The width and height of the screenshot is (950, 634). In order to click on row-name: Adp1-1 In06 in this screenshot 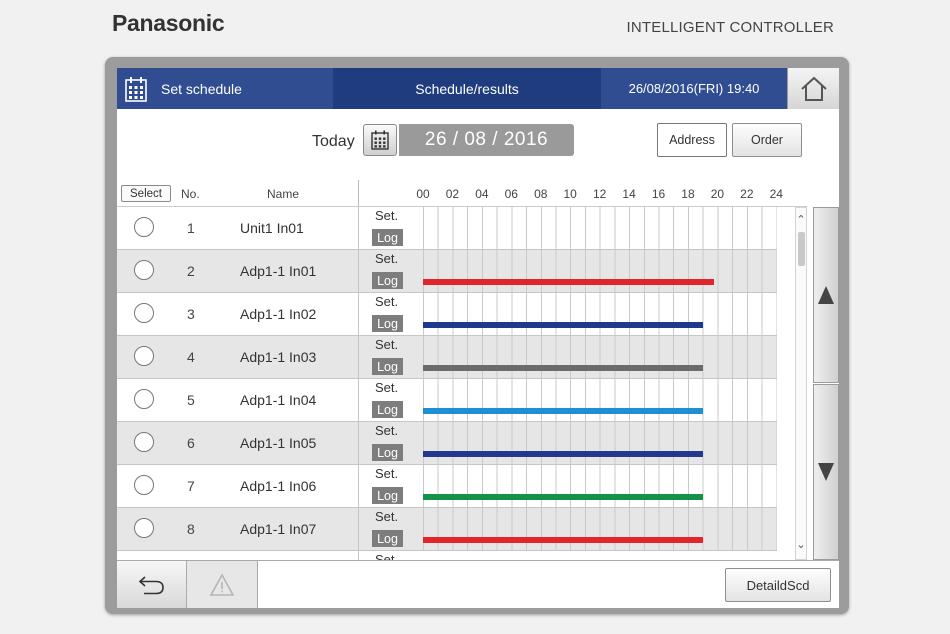, I will do `click(278, 486)`.